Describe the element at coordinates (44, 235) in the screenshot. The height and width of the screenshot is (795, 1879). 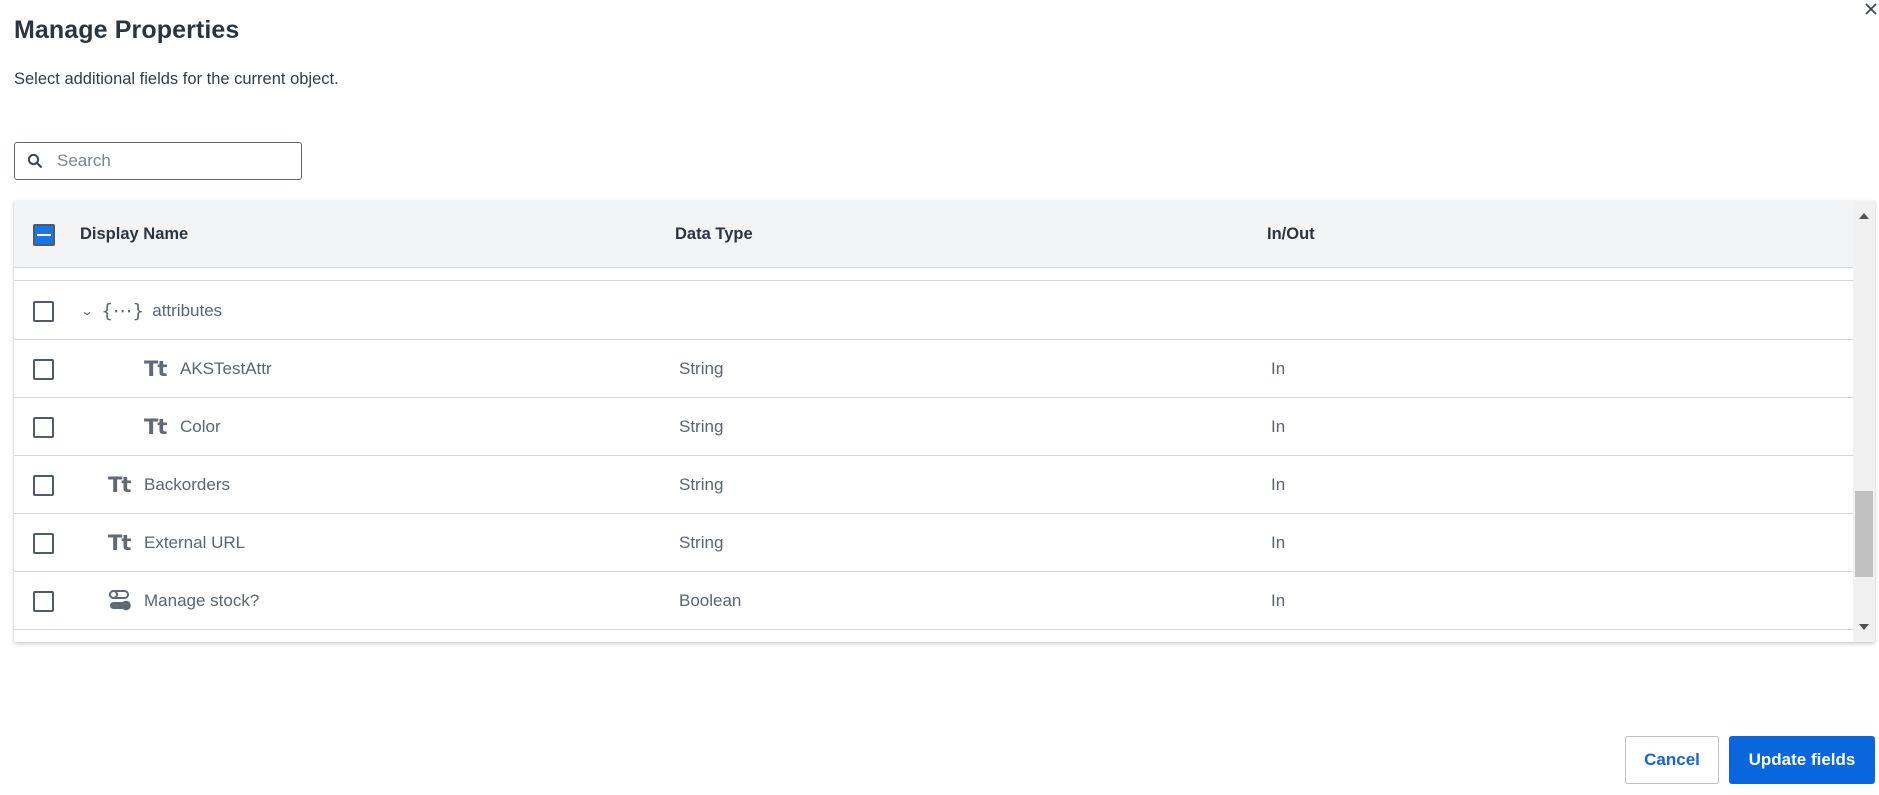
I see `select-all-checkbox` at that location.